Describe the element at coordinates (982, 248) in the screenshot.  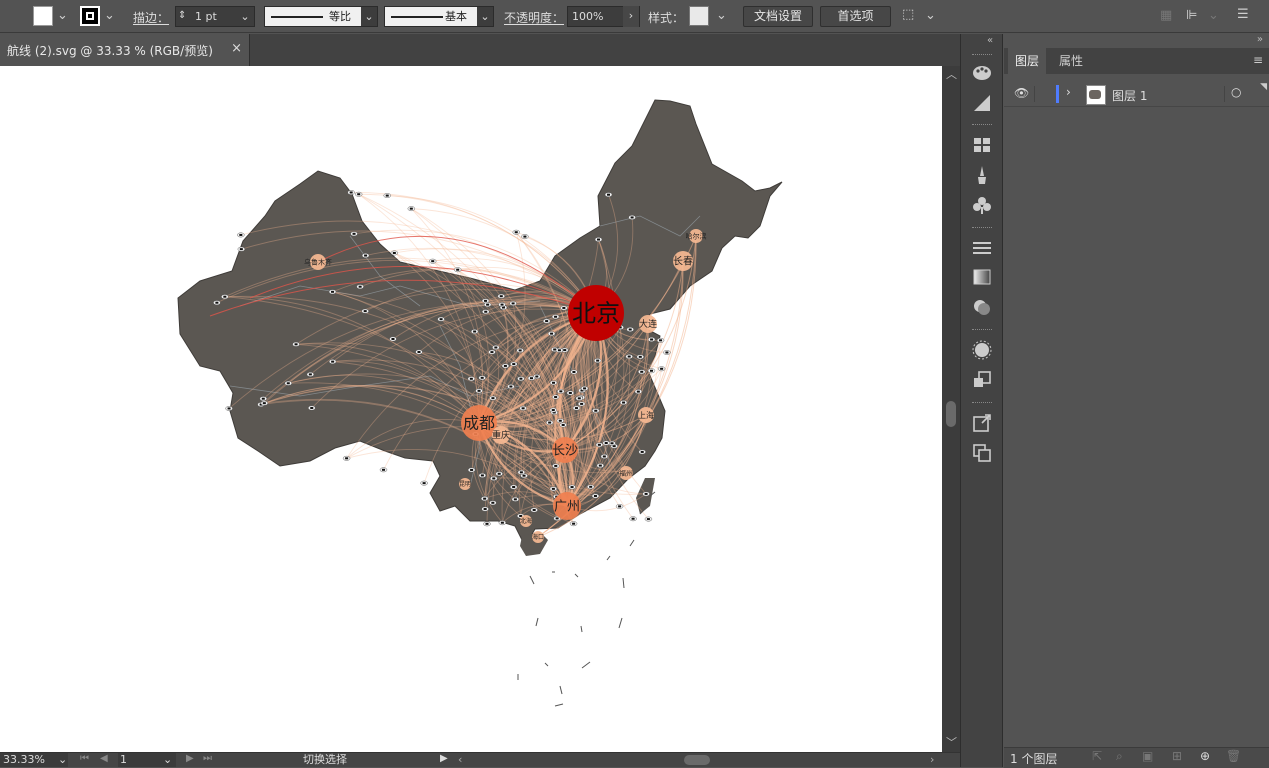
I see `stroke-panel-icon` at that location.